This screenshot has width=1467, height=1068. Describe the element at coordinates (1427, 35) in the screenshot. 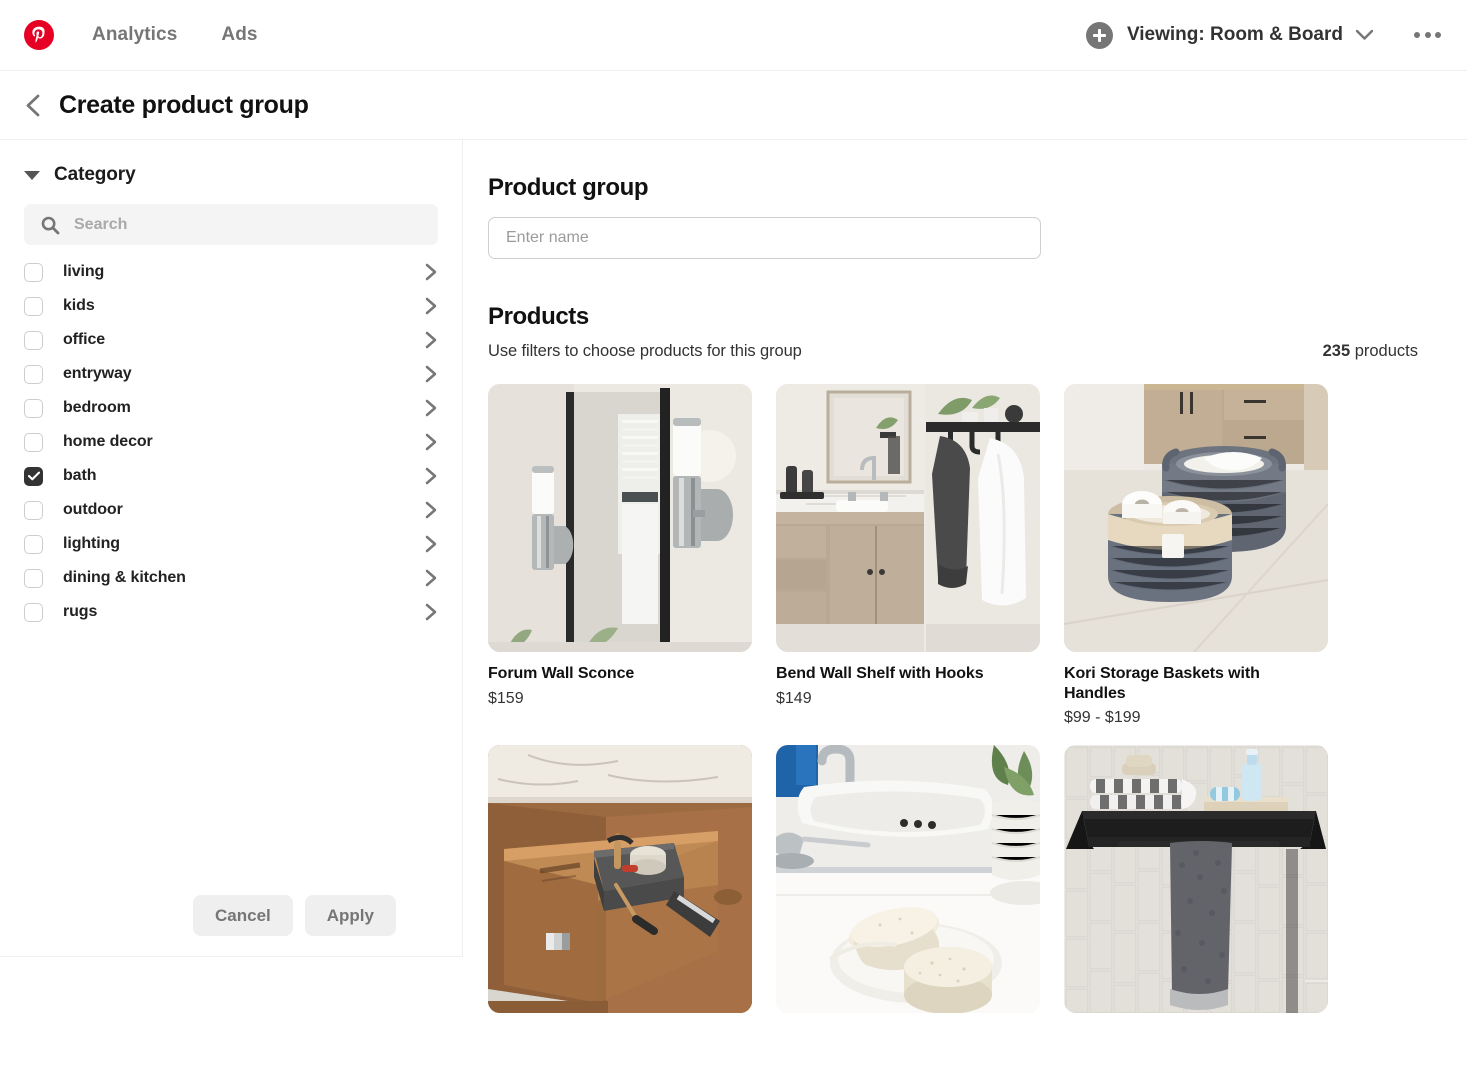

I see `more-options-icon` at that location.